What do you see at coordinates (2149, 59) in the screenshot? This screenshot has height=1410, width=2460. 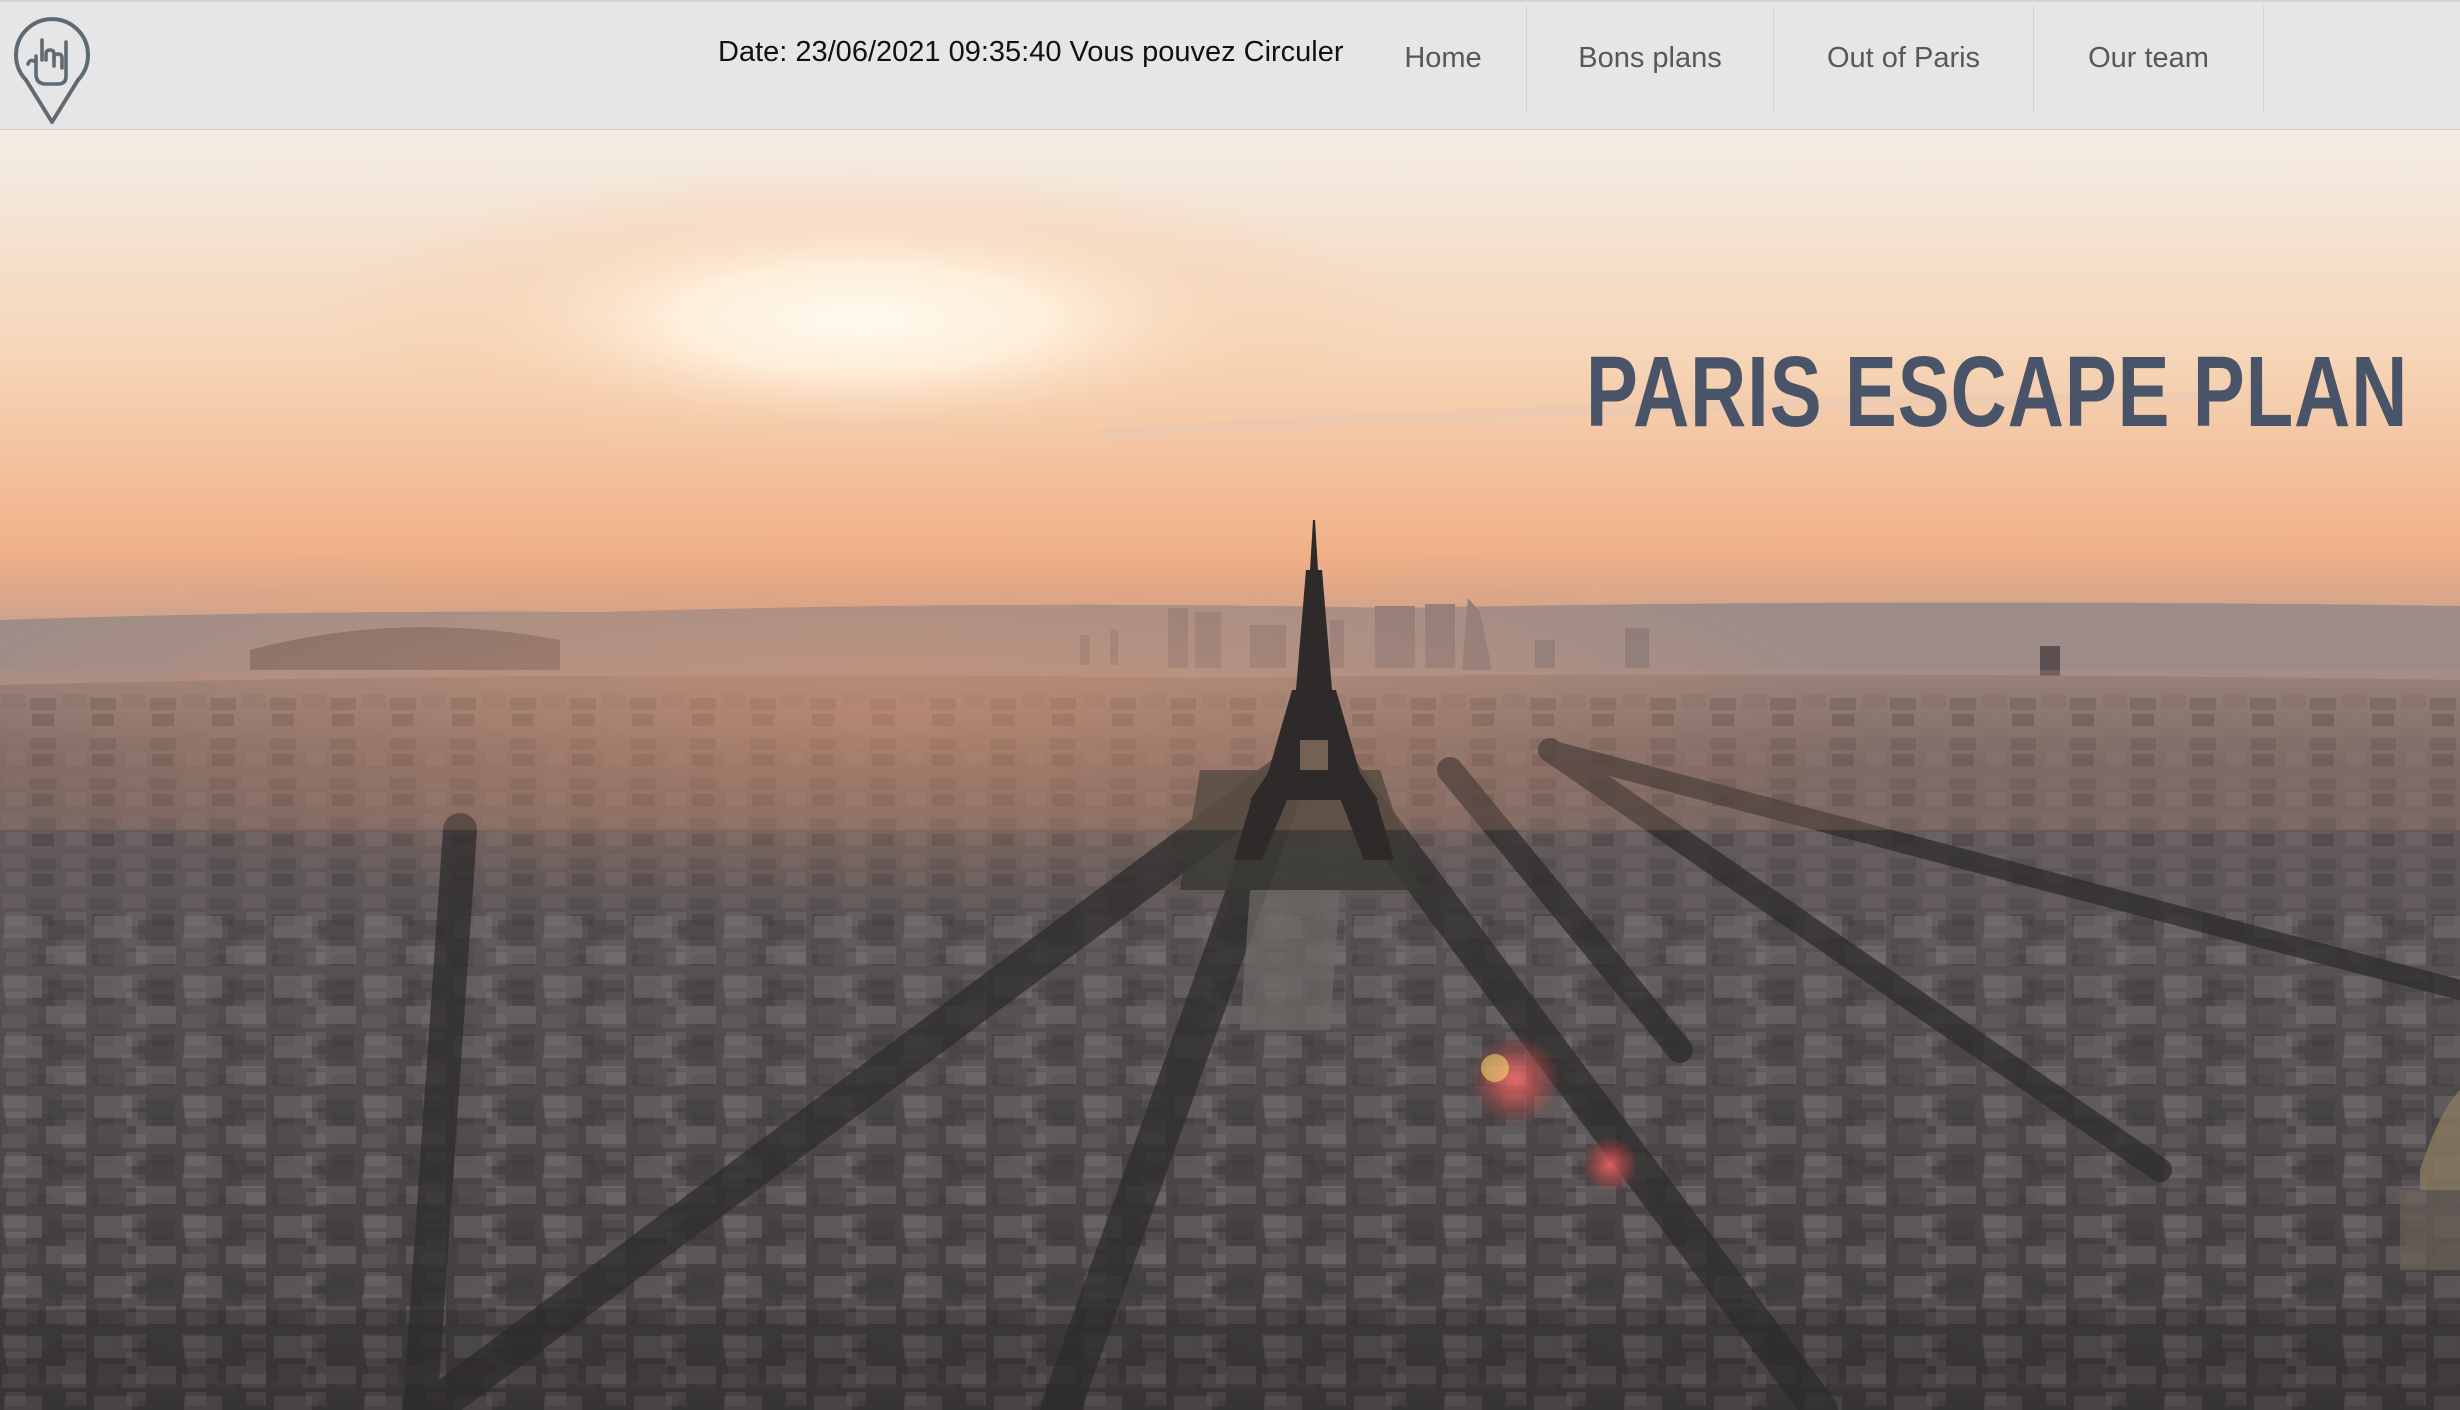 I see `nav-item-our-team: Our team` at bounding box center [2149, 59].